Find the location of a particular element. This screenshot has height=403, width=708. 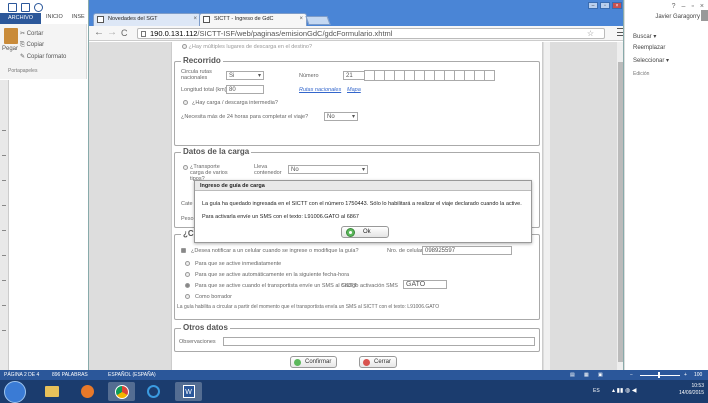

zoom-slider is located at coordinates (660, 375).